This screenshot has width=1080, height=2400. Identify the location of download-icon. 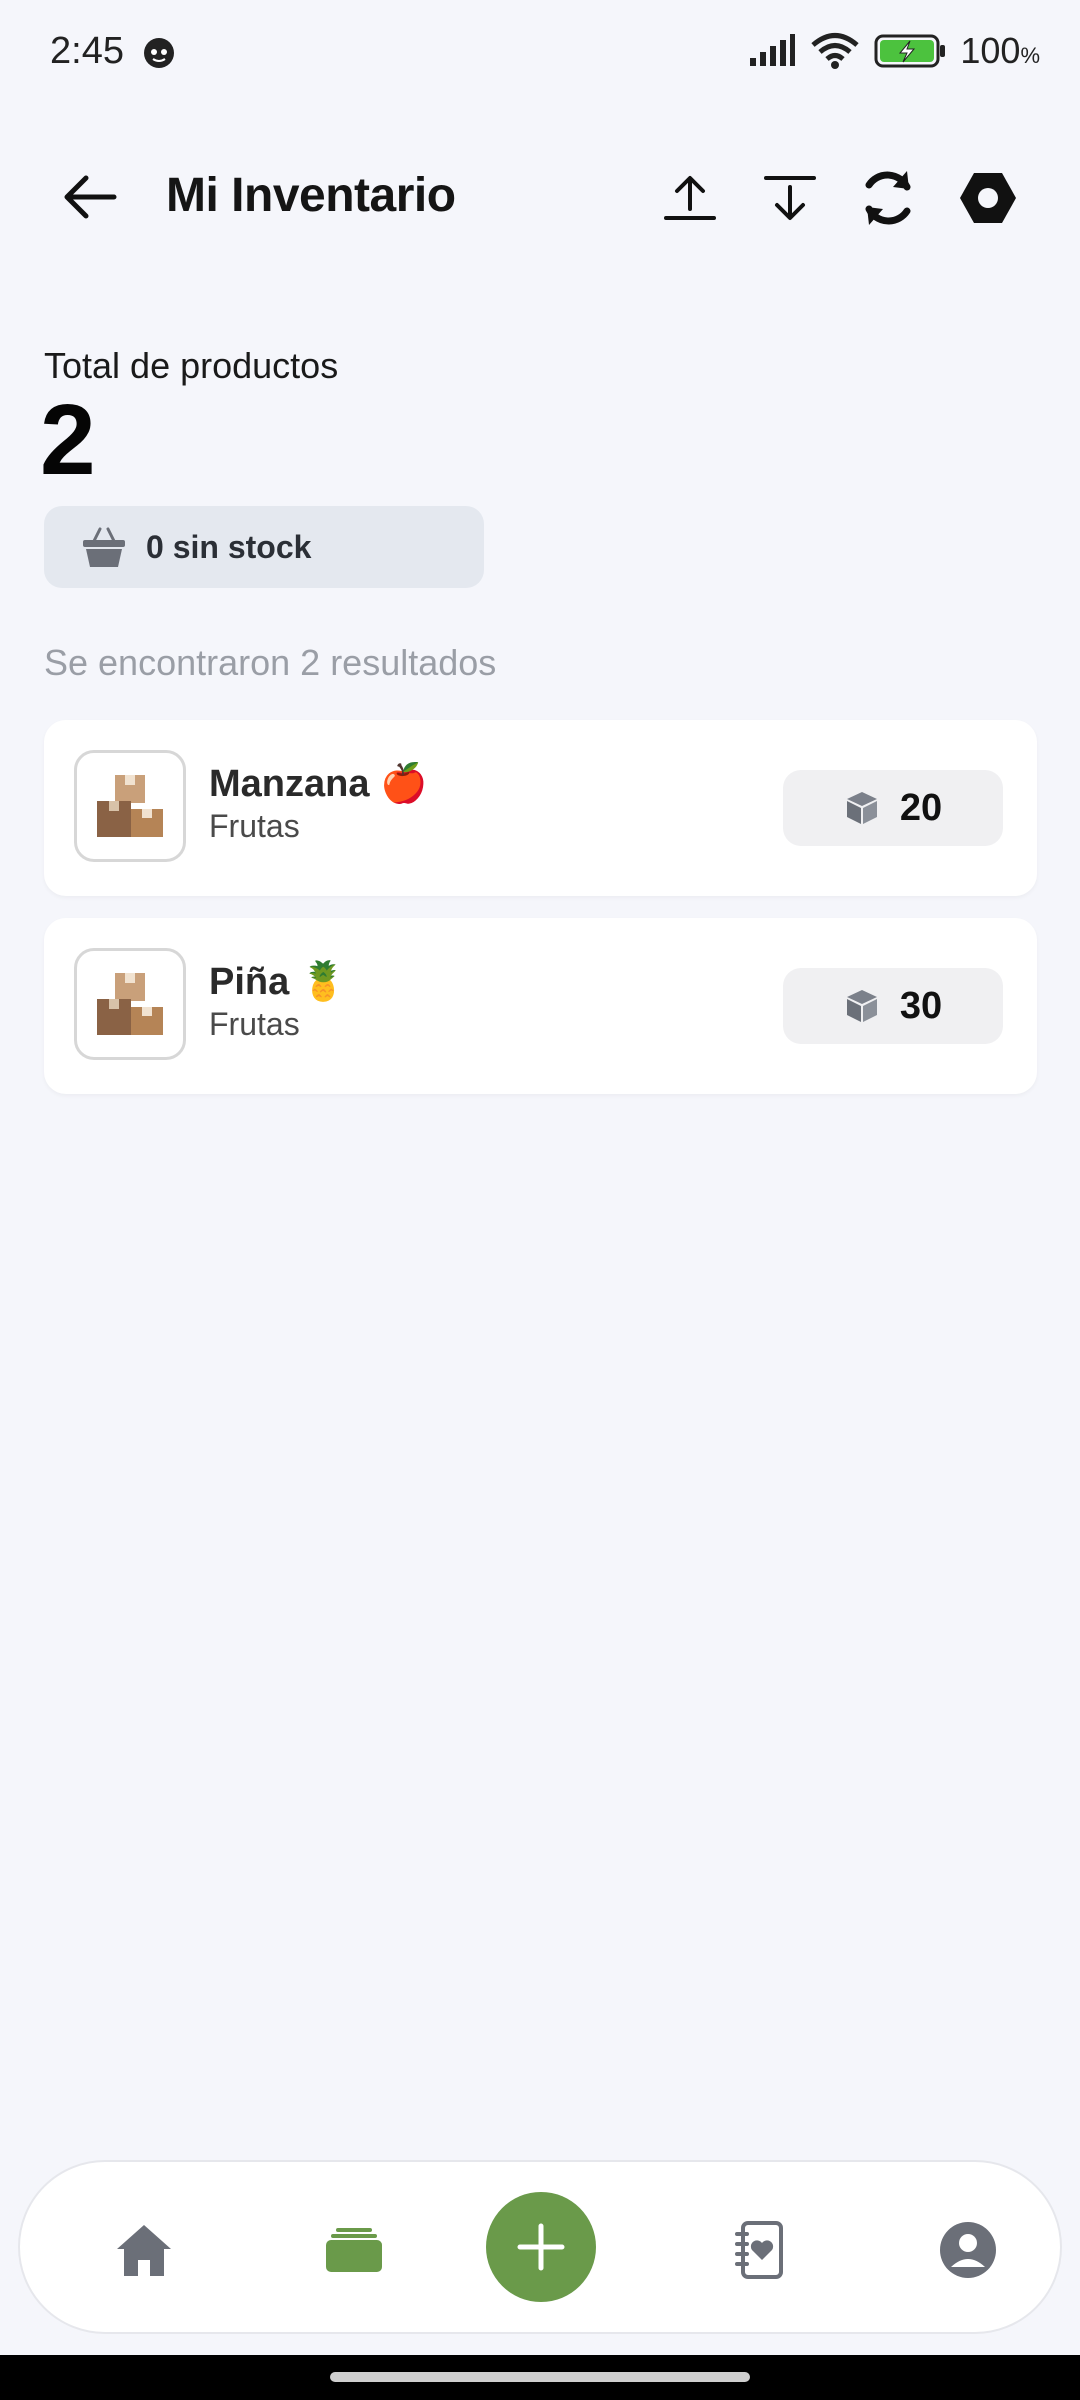
(790, 198).